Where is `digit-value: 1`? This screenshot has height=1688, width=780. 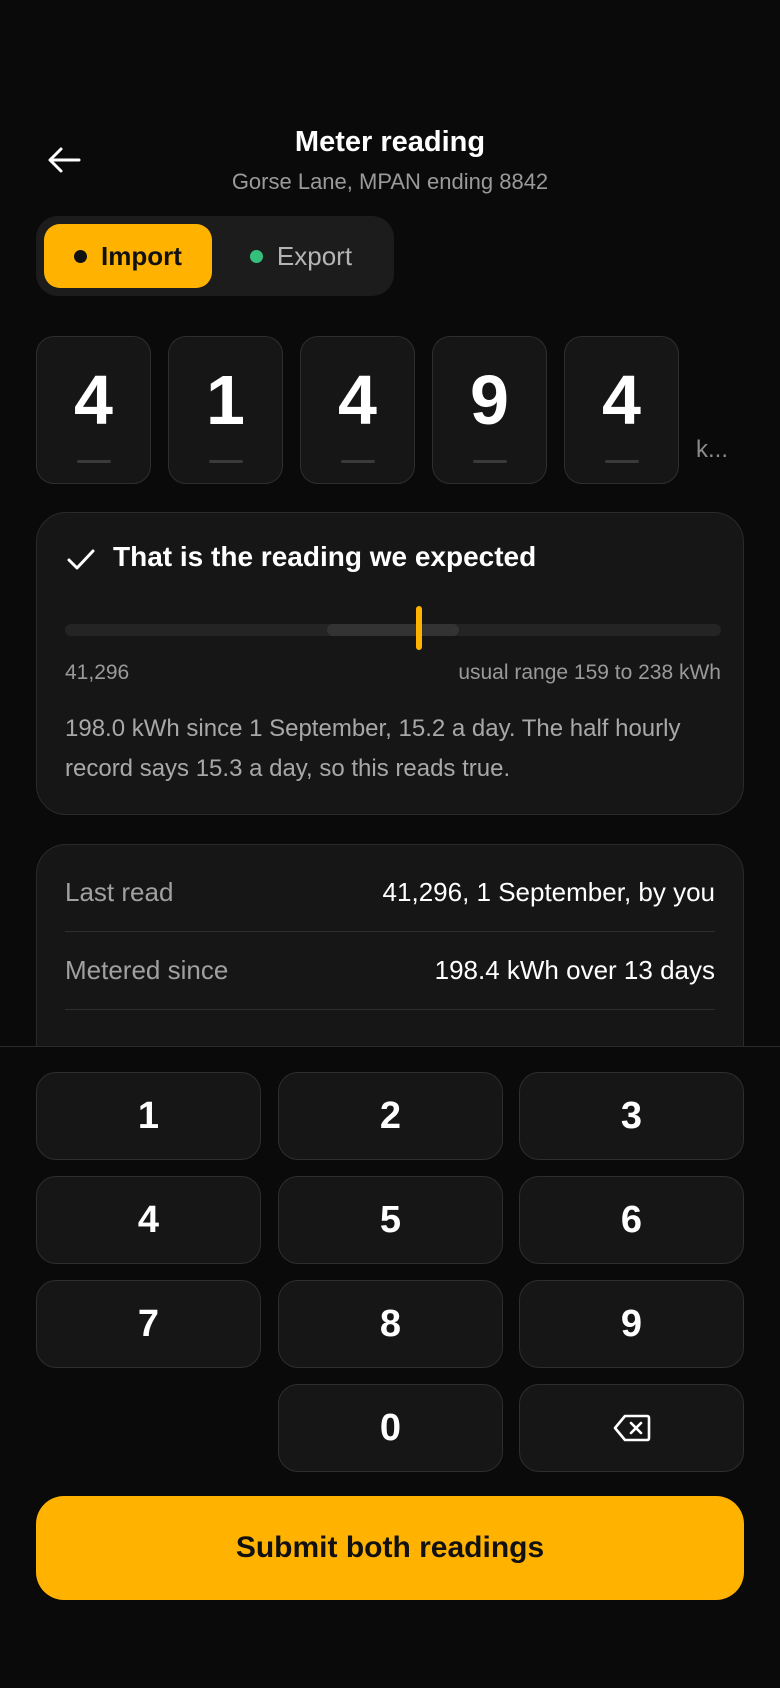
digit-value: 1 is located at coordinates (225, 400).